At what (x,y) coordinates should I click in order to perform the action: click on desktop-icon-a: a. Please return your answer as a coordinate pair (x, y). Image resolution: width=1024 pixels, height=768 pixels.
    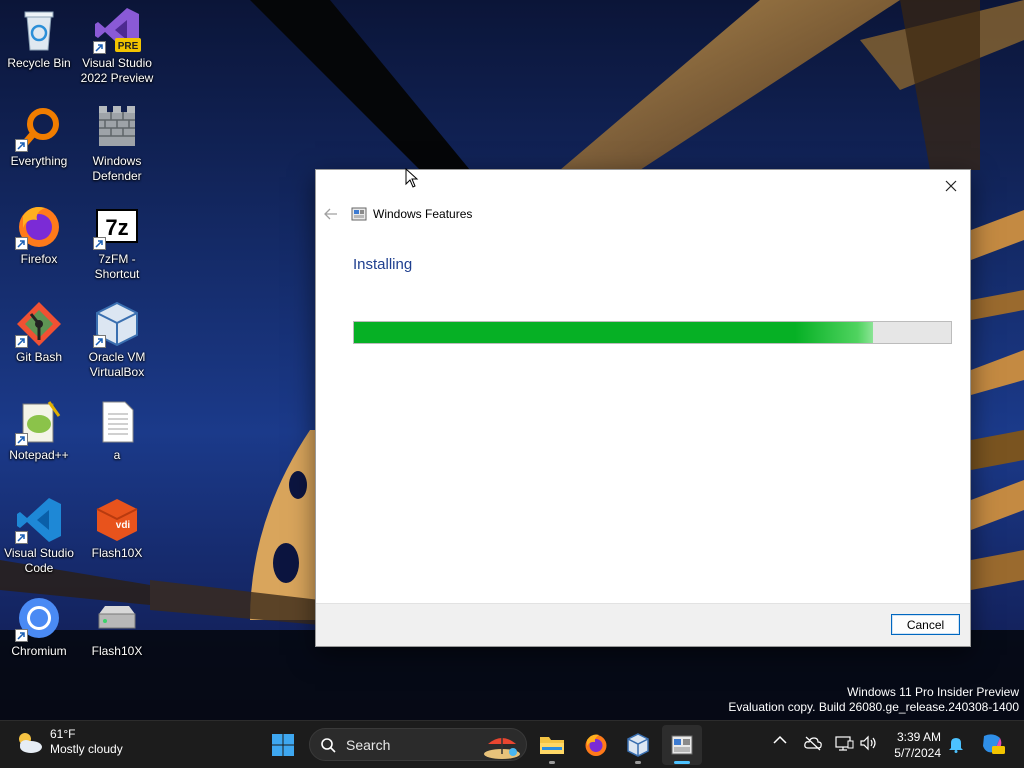
    Looking at the image, I should click on (117, 430).